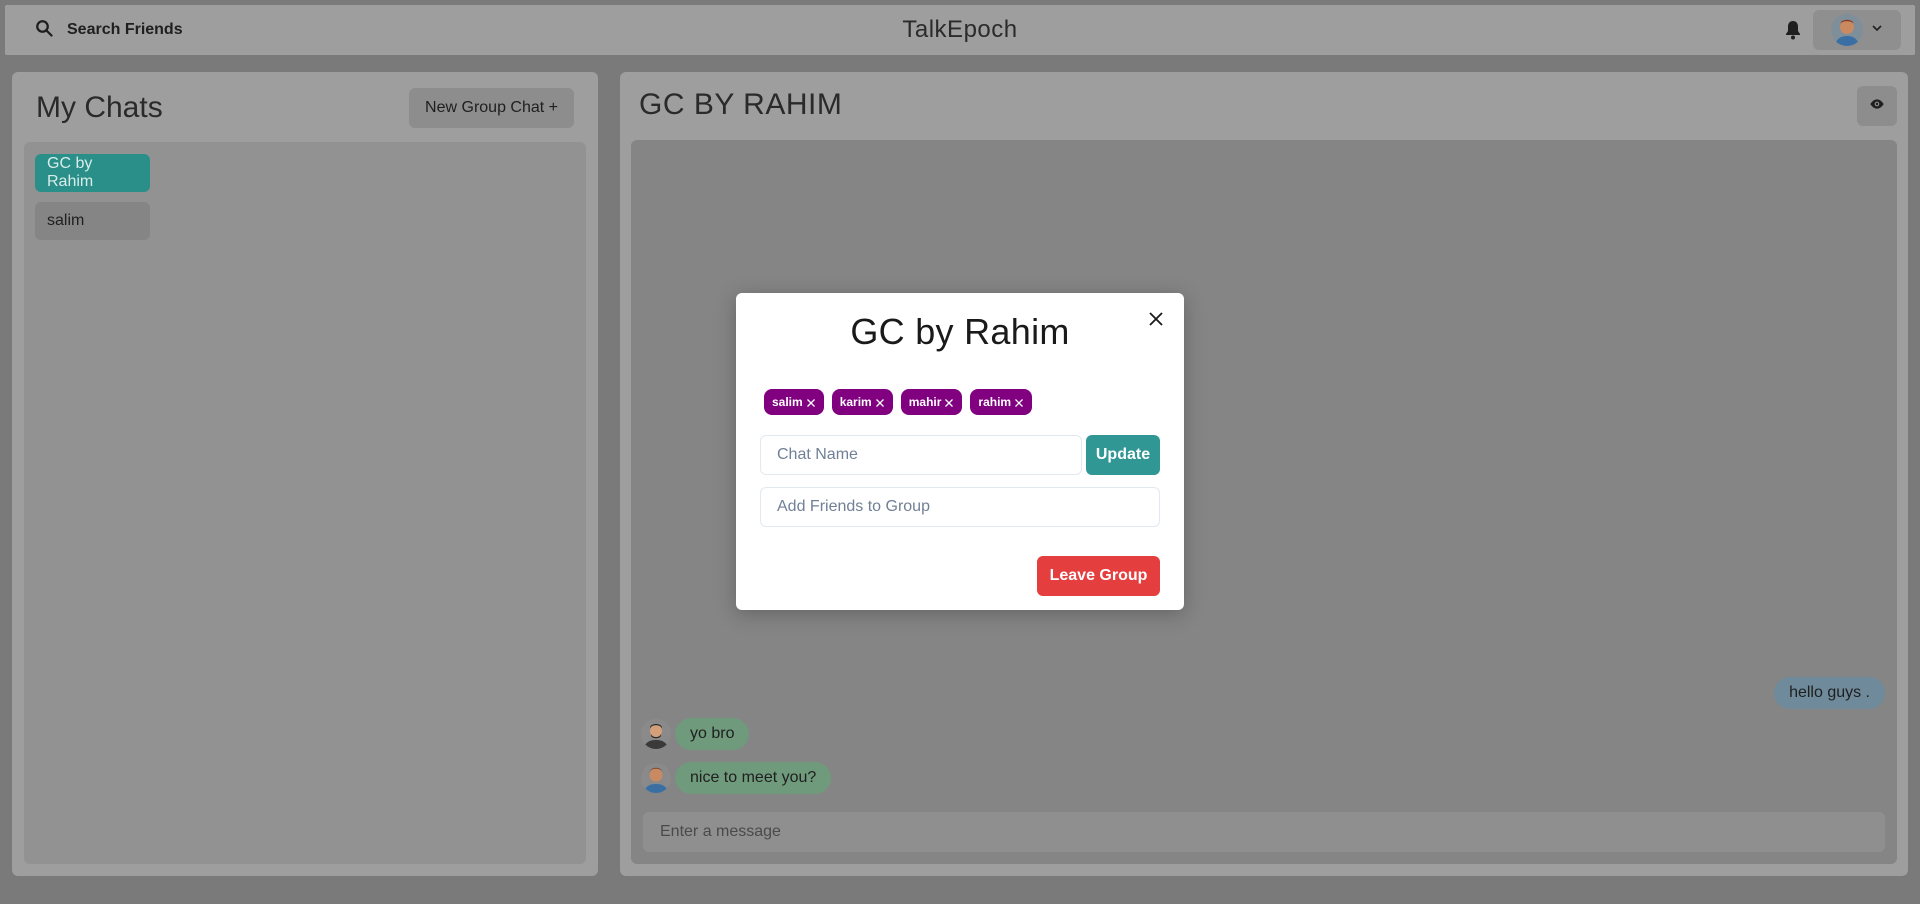 This screenshot has width=1920, height=904. I want to click on member-badge: rahim, so click(1001, 402).